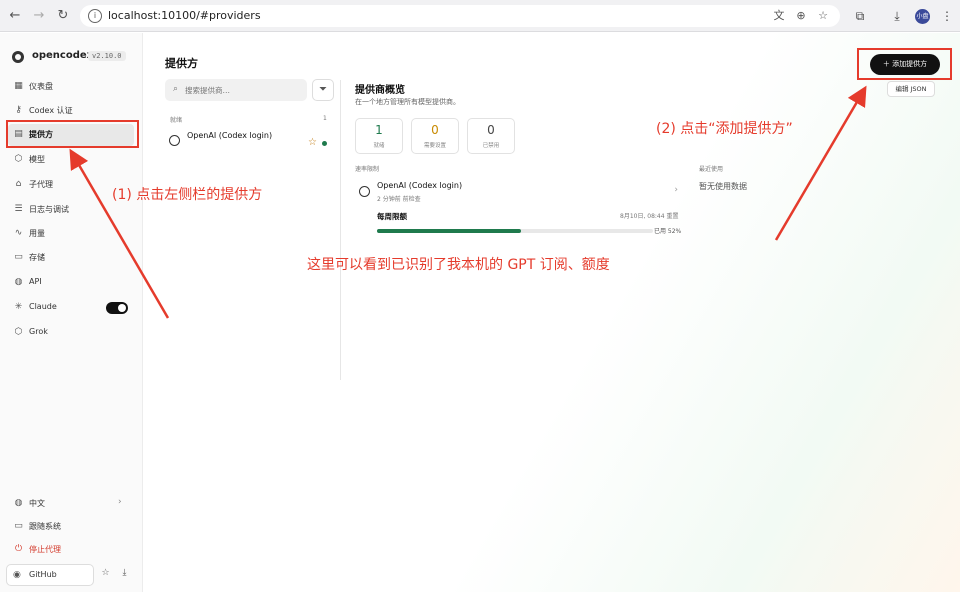 Image resolution: width=960 pixels, height=592 pixels. What do you see at coordinates (491, 146) in the screenshot?
I see `stat-label: 已禁用` at bounding box center [491, 146].